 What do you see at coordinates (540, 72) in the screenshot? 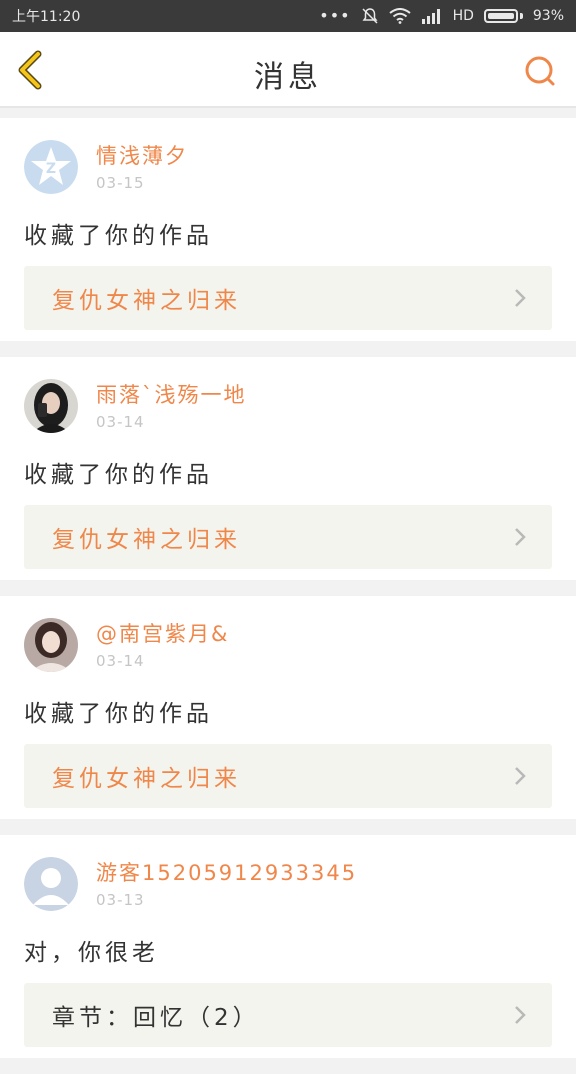
I see `search-icon` at bounding box center [540, 72].